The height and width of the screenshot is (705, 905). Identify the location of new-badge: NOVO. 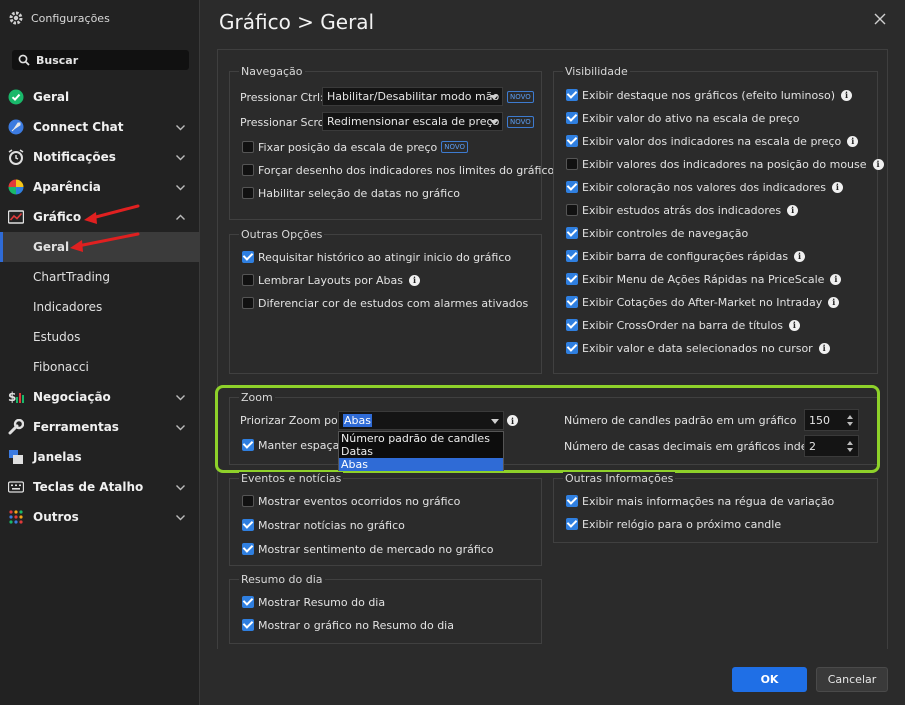
(520, 97).